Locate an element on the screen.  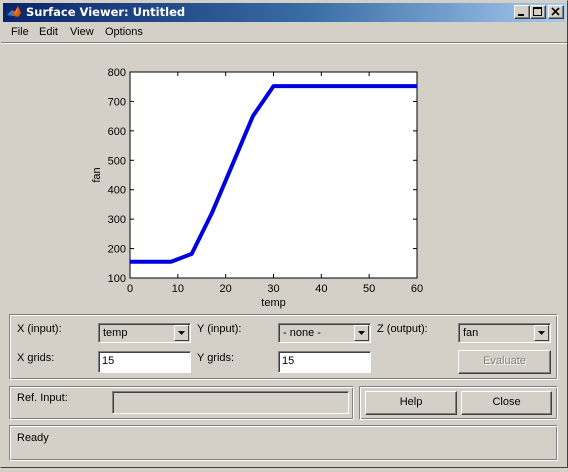
x-input-select: temp is located at coordinates (144, 333).